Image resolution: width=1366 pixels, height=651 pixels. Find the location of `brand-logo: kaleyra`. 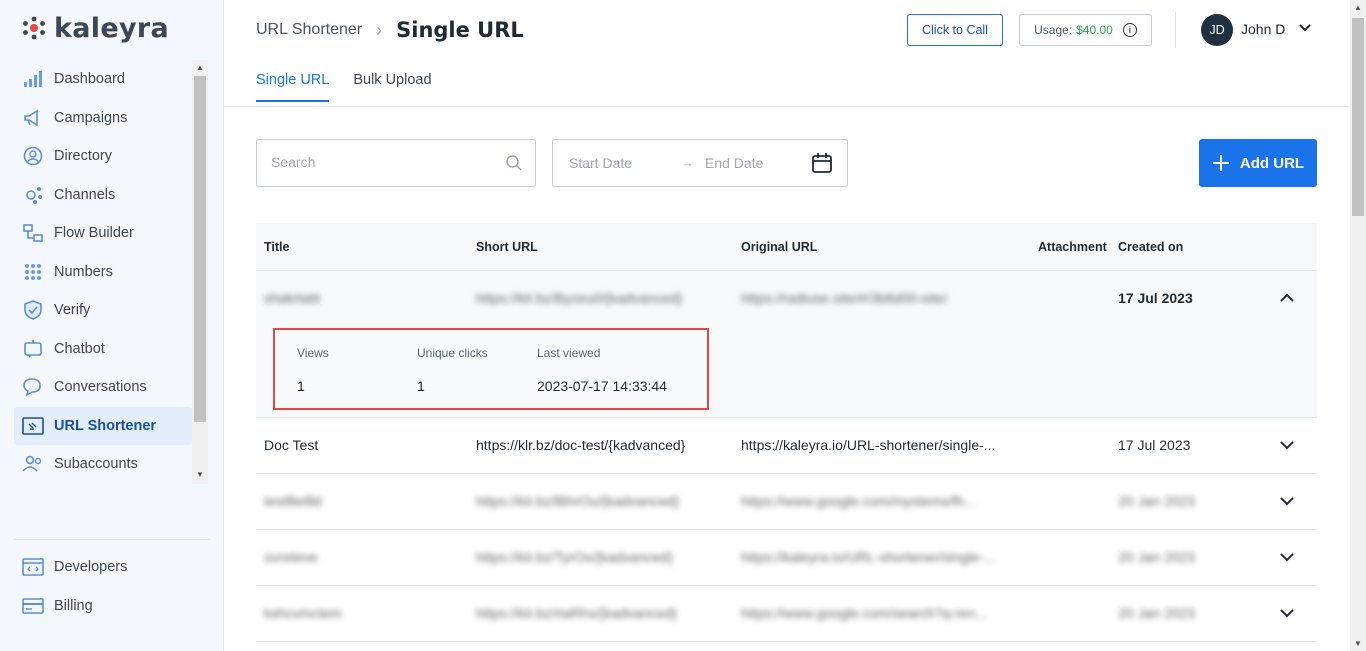

brand-logo: kaleyra is located at coordinates (95, 28).